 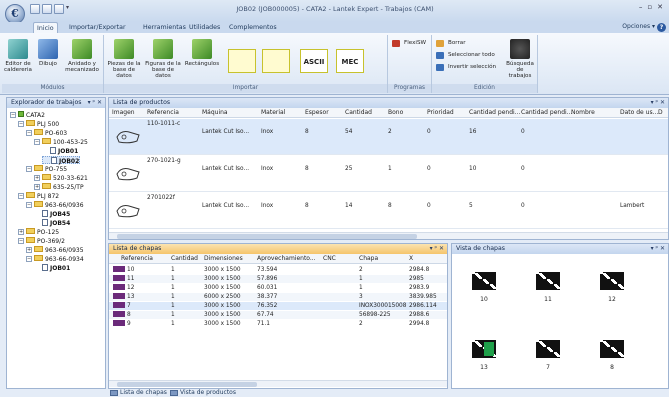 I want to click on sheet-row: 13 1 6000 x 2500 38.377 3 3839.985, so click(x=278, y=297).